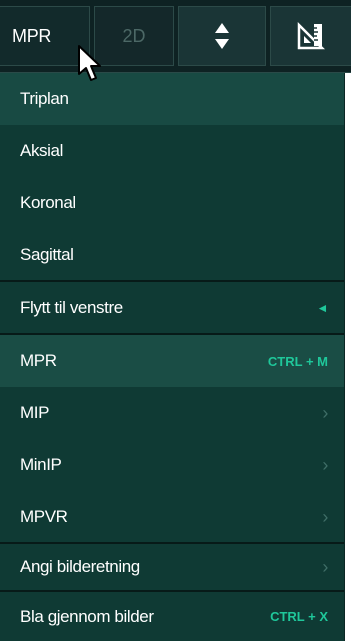  I want to click on ruler-set-square-icon, so click(311, 35).